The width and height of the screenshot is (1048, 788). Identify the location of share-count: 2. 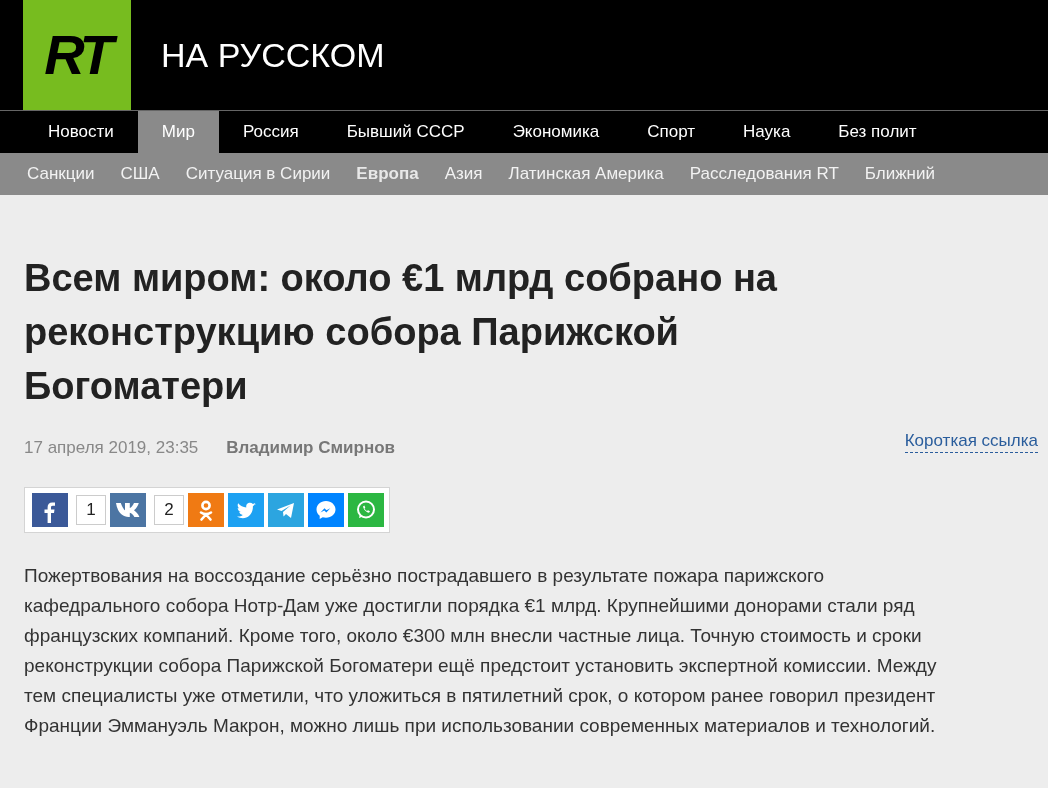
(169, 509).